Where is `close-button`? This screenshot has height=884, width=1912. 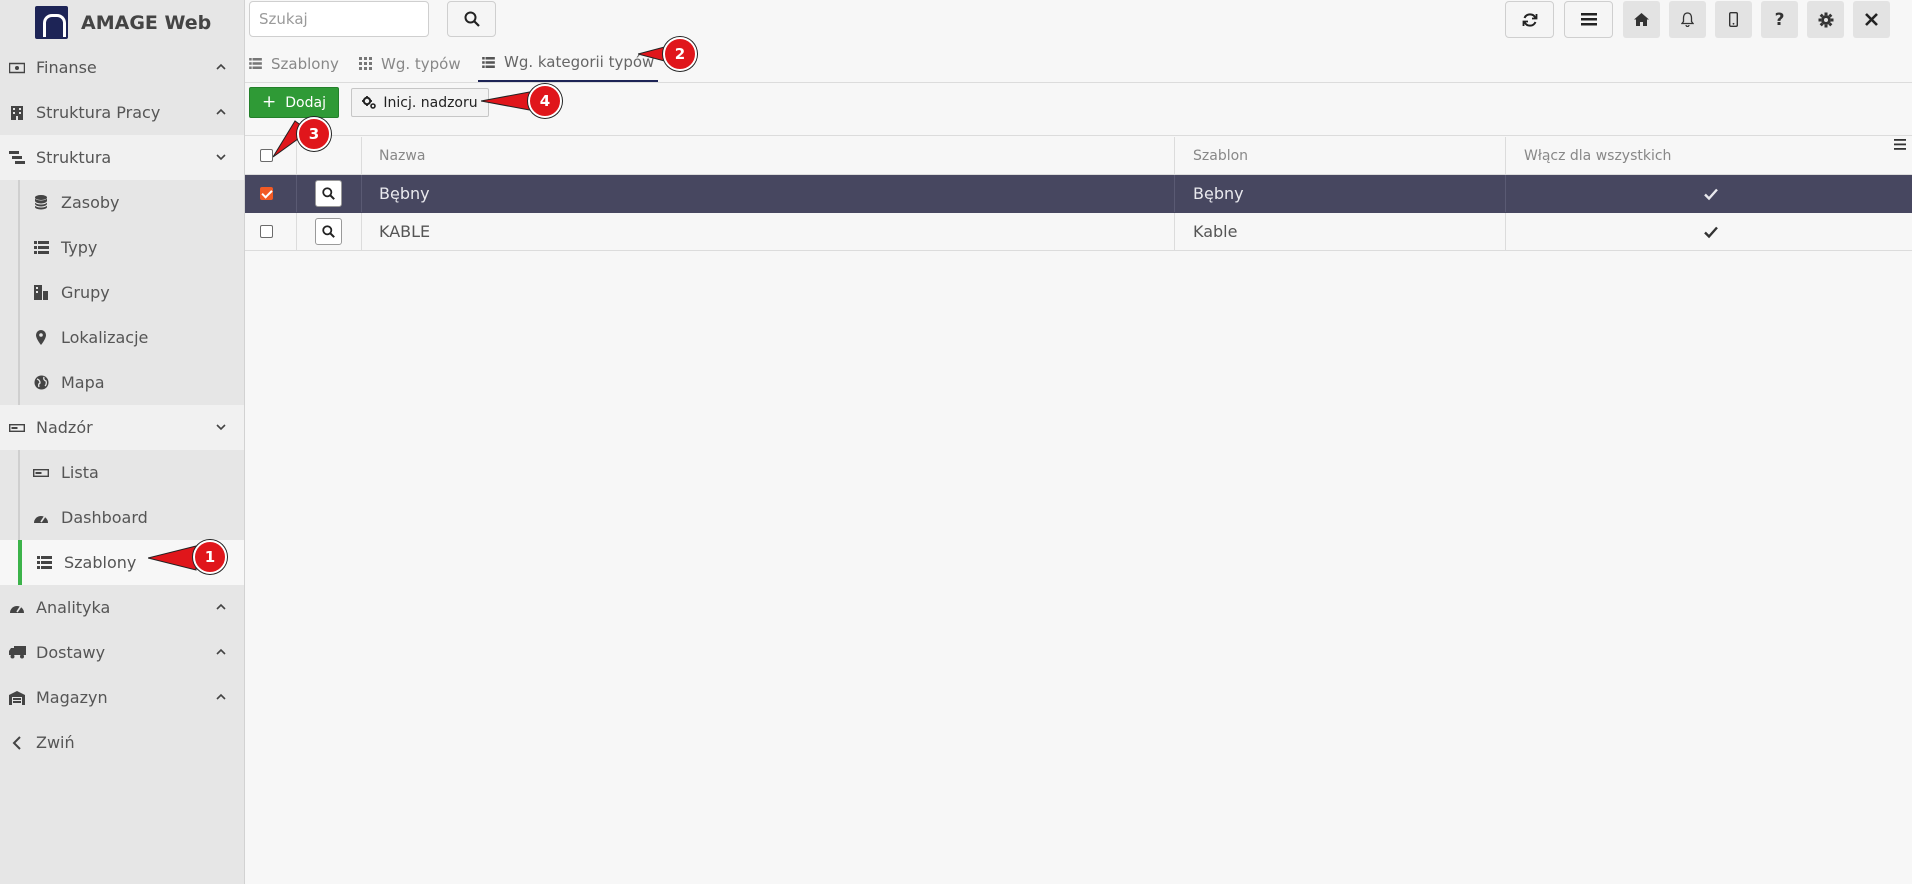
close-button is located at coordinates (1871, 19).